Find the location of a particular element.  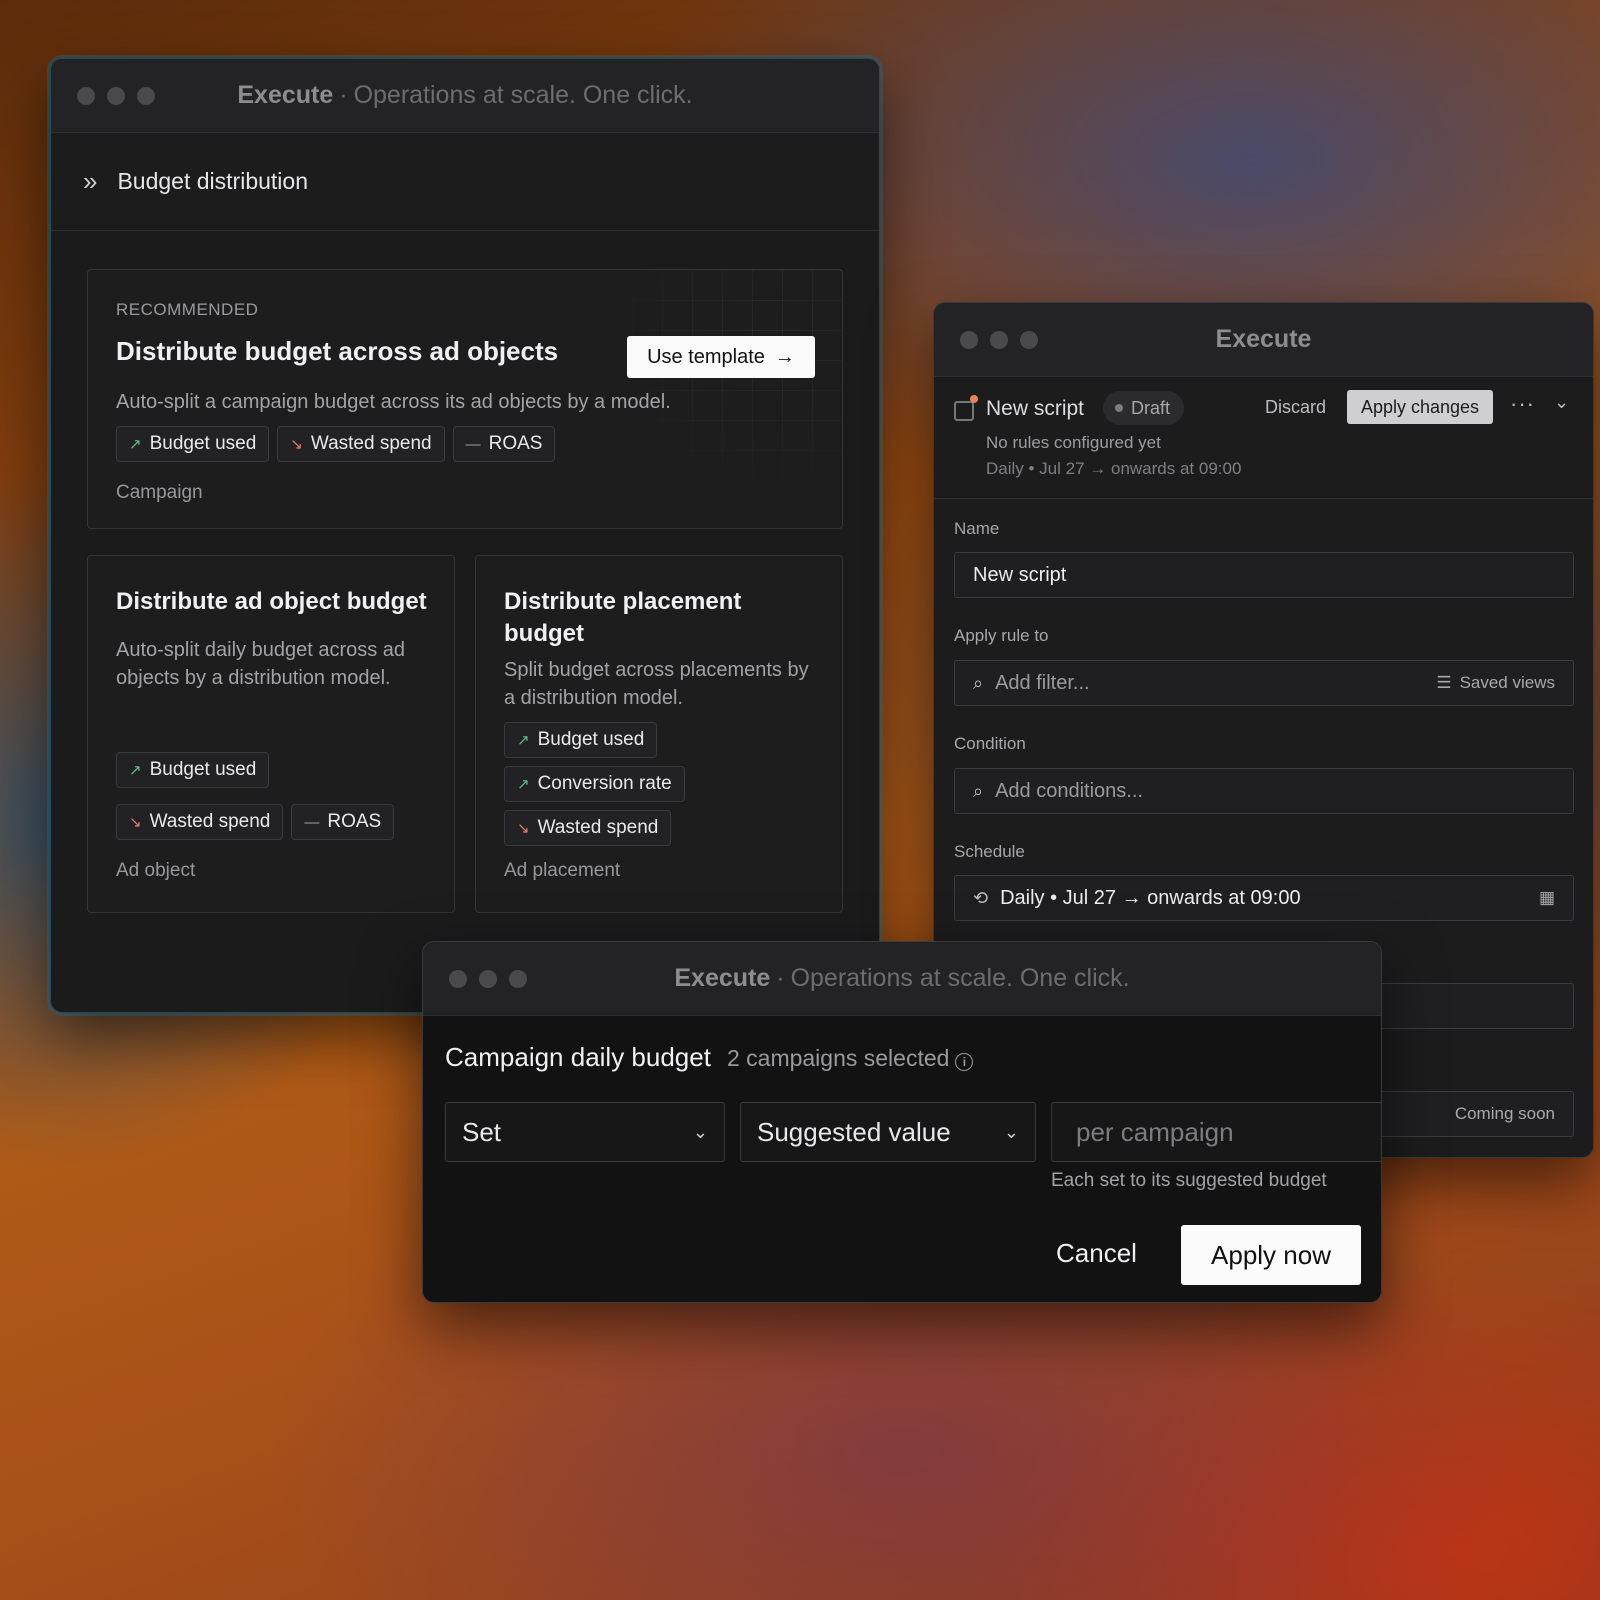

template-scope: Campaign is located at coordinates (159, 492).